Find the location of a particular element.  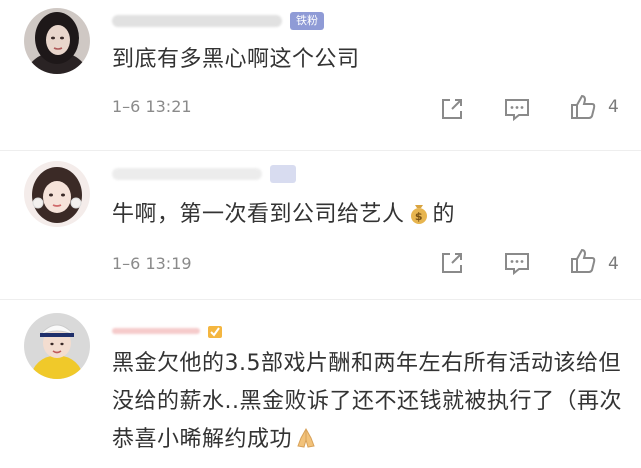

gold-member-icon is located at coordinates (215, 331).